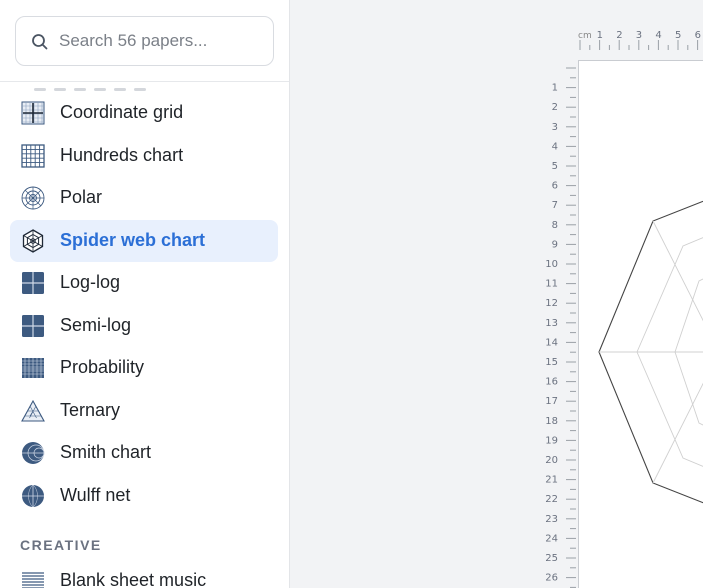 Image resolution: width=703 pixels, height=588 pixels. Describe the element at coordinates (551, 362) in the screenshot. I see `ruler-left-label: 15` at that location.